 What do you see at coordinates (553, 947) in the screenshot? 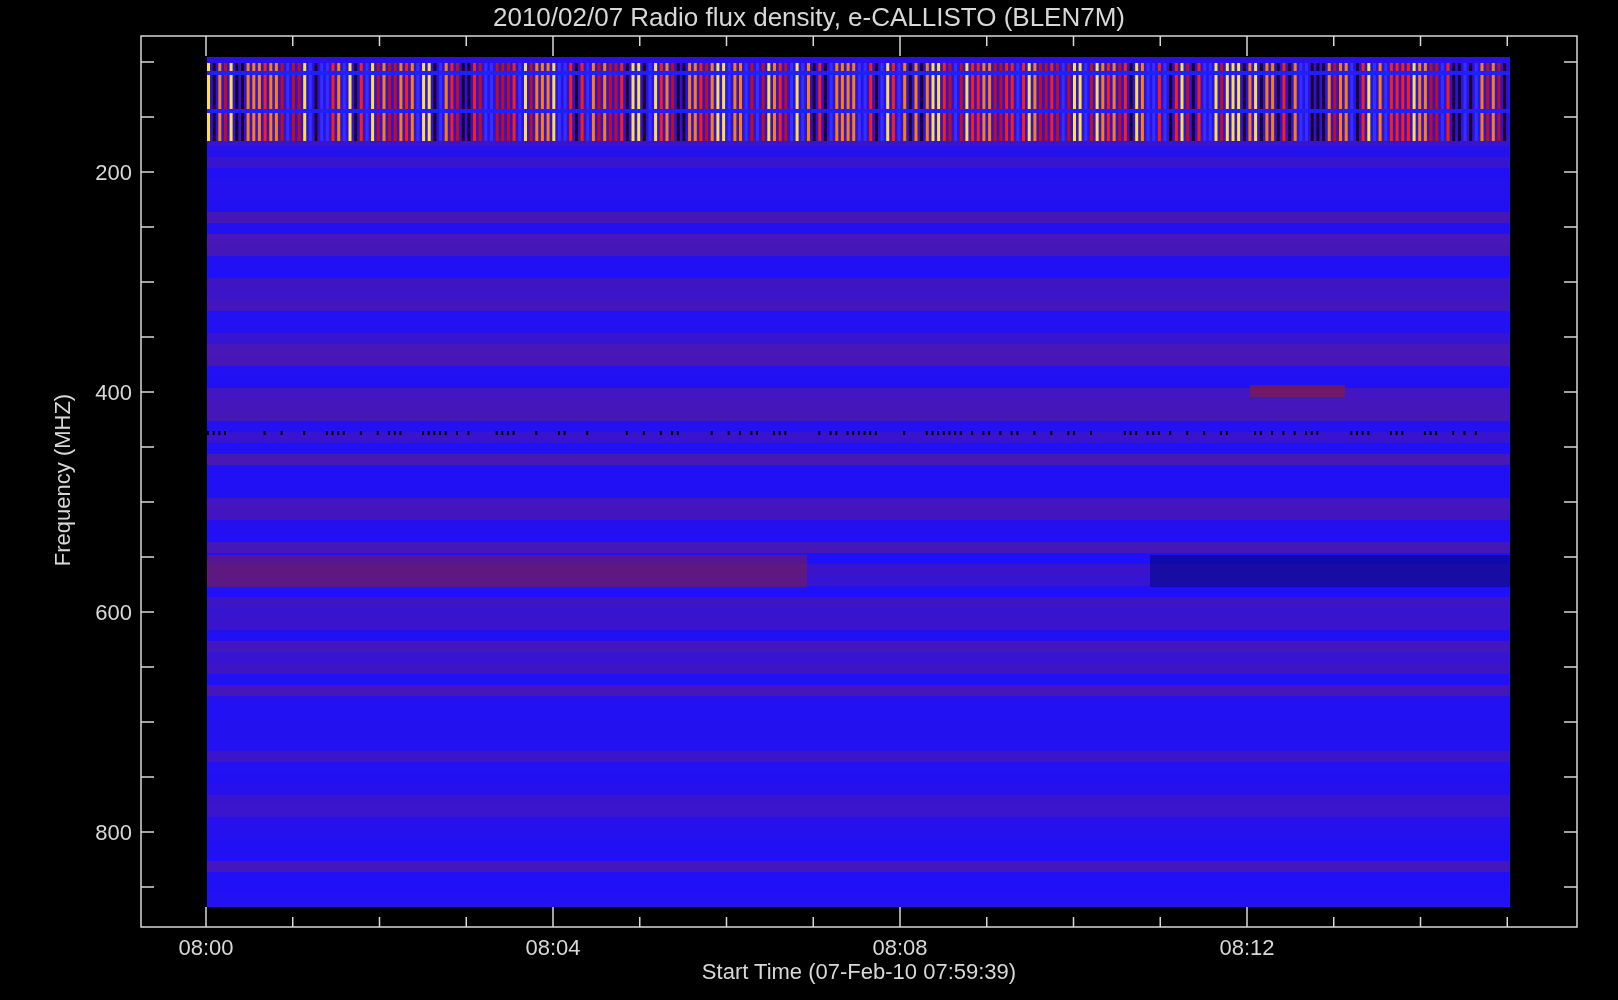
I see `x-tick-label: 08:04` at bounding box center [553, 947].